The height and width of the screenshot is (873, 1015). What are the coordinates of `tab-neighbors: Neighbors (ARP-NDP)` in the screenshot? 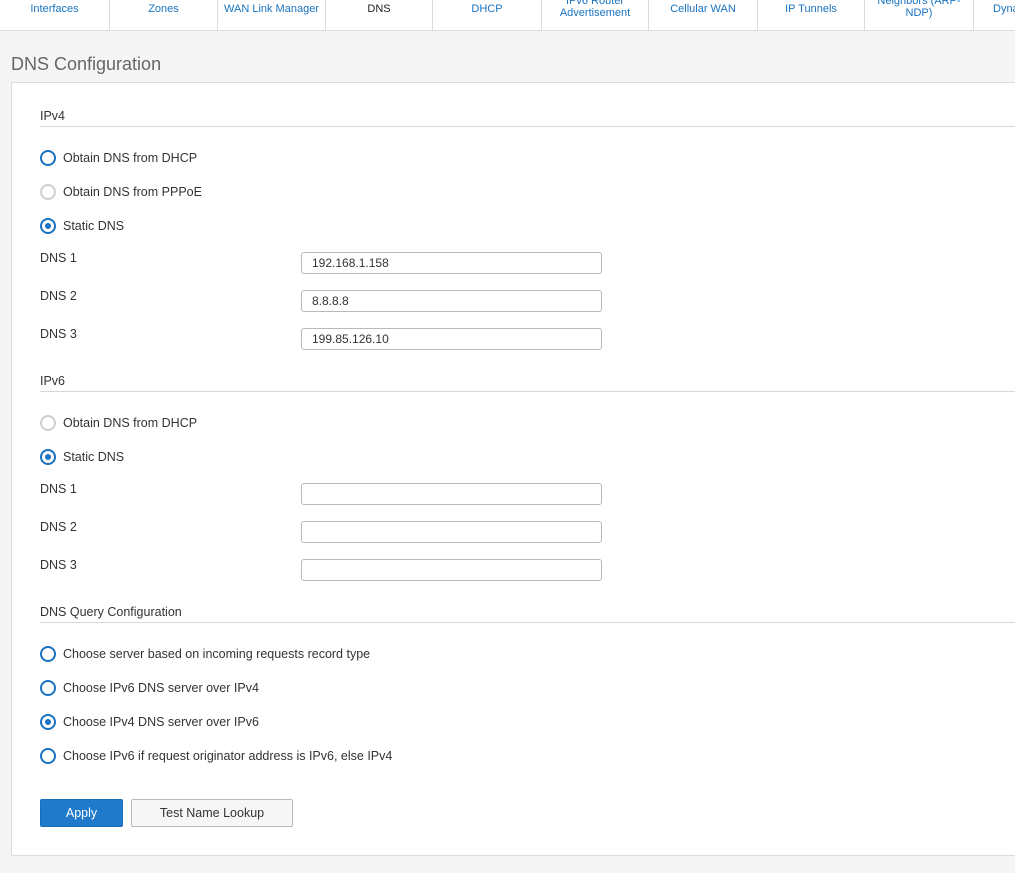 It's located at (919, 15).